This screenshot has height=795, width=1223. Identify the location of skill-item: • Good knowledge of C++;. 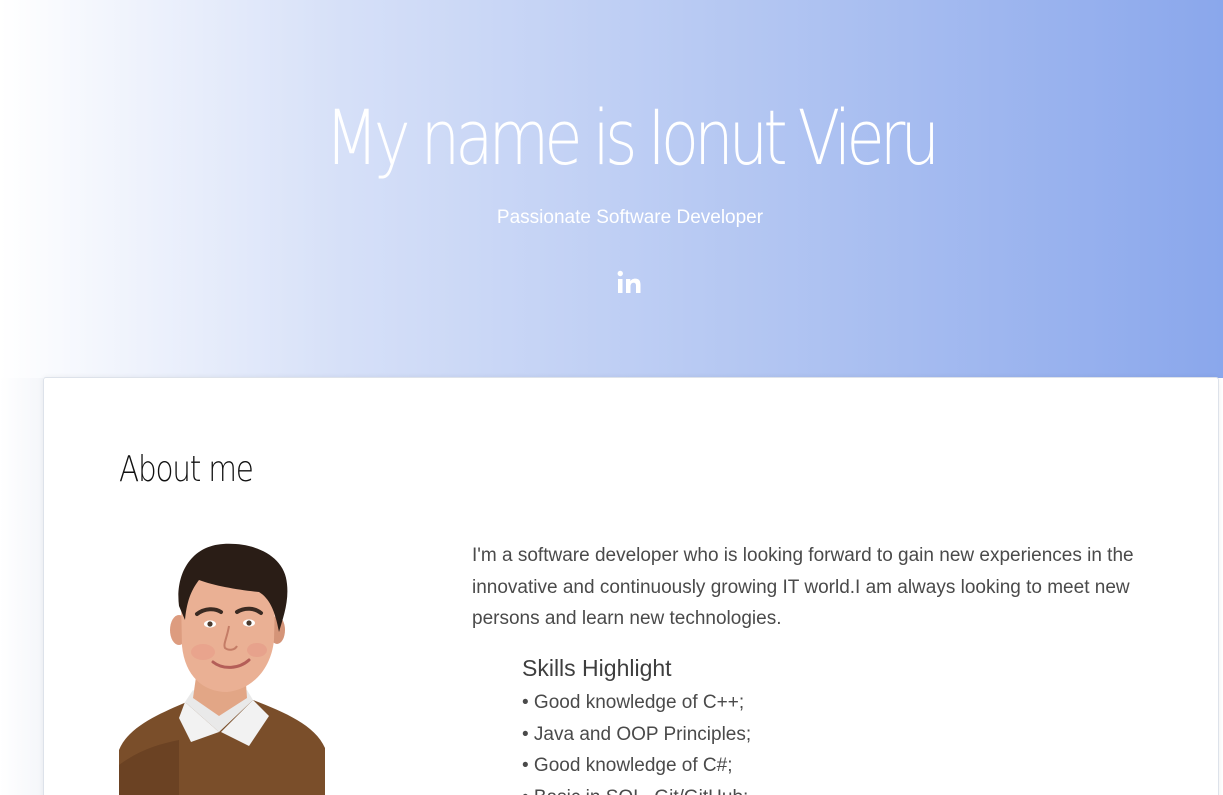
(633, 702).